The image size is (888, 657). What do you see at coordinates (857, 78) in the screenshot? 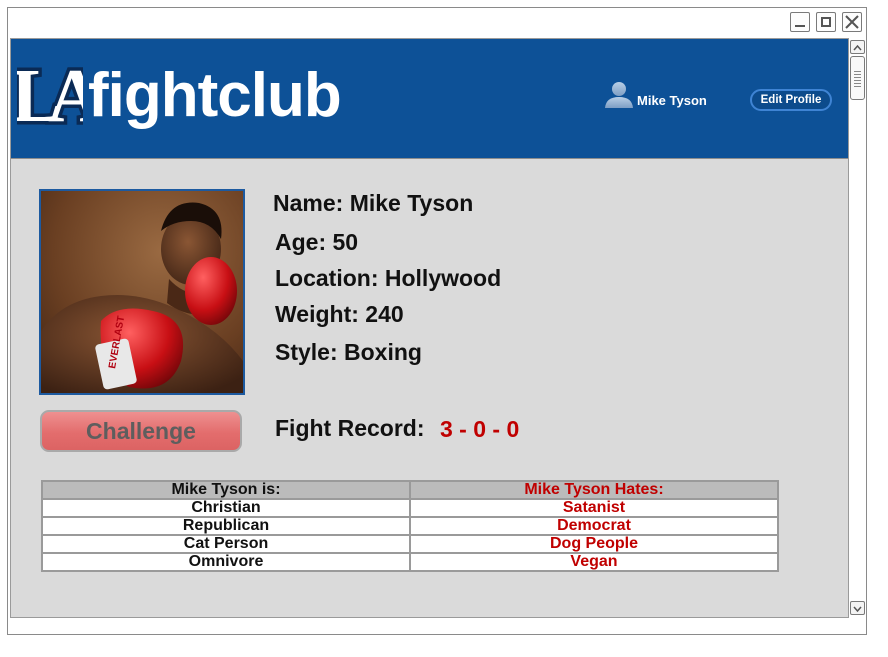
I see `scroll-thumb` at bounding box center [857, 78].